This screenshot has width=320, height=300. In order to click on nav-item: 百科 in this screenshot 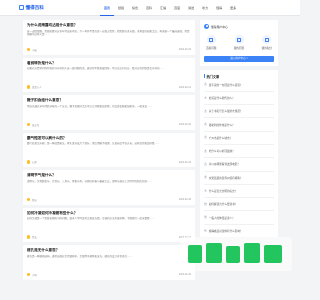, I will do `click(149, 8)`.